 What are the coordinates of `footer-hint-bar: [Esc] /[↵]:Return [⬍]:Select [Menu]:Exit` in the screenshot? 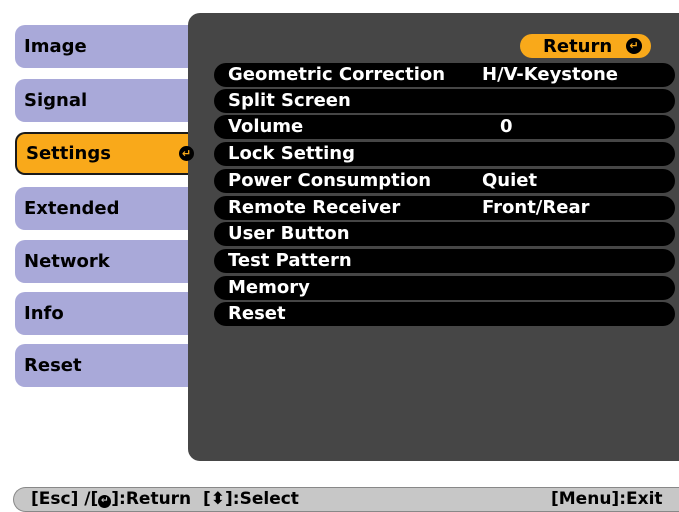 It's located at (346, 499).